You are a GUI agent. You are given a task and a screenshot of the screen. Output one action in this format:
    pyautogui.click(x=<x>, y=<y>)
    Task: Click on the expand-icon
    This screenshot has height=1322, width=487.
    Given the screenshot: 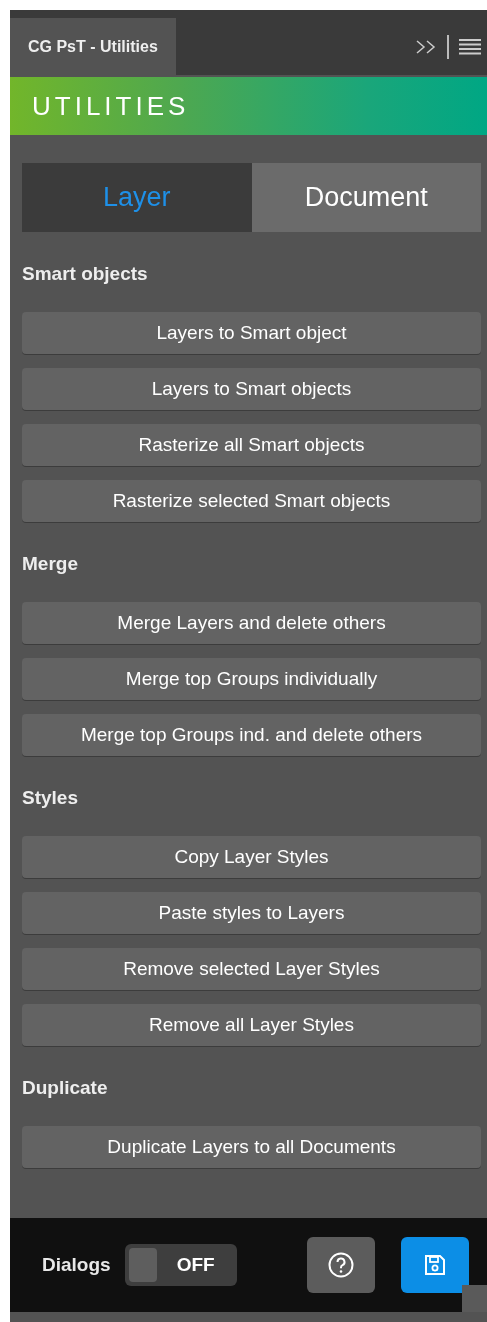 What is the action you would take?
    pyautogui.click(x=426, y=46)
    